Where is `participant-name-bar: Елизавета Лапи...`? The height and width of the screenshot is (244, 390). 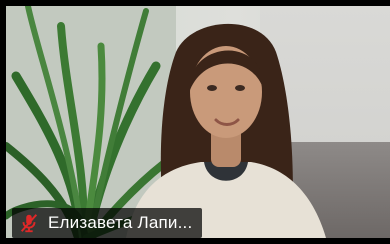 participant-name-bar: Елизавета Лапи... is located at coordinates (107, 223).